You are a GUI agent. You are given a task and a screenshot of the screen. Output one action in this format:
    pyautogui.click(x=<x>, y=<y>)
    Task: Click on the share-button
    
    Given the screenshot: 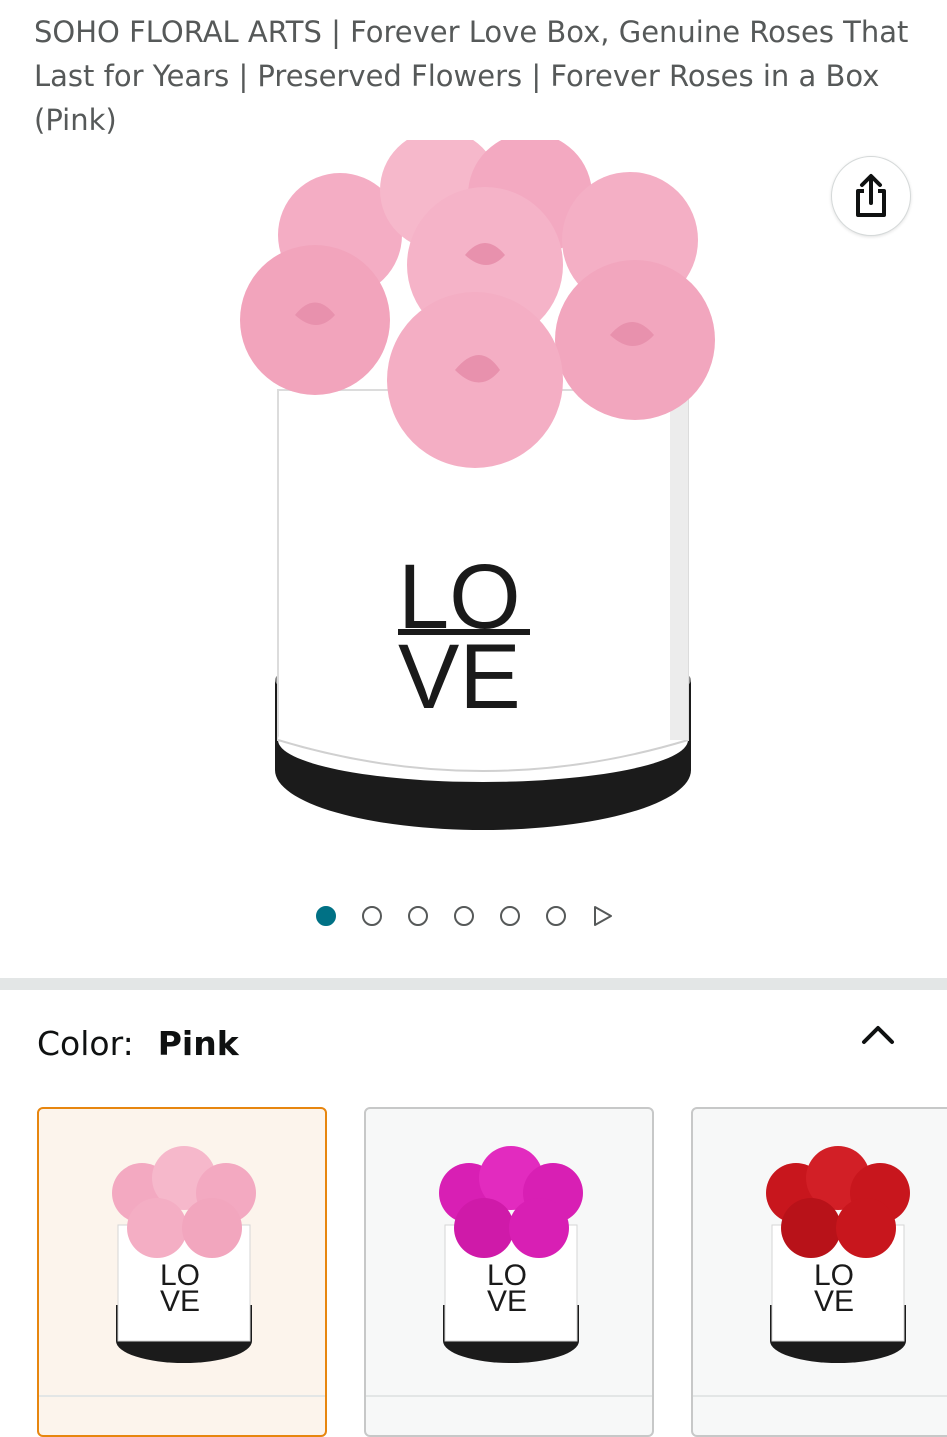 What is the action you would take?
    pyautogui.click(x=871, y=196)
    